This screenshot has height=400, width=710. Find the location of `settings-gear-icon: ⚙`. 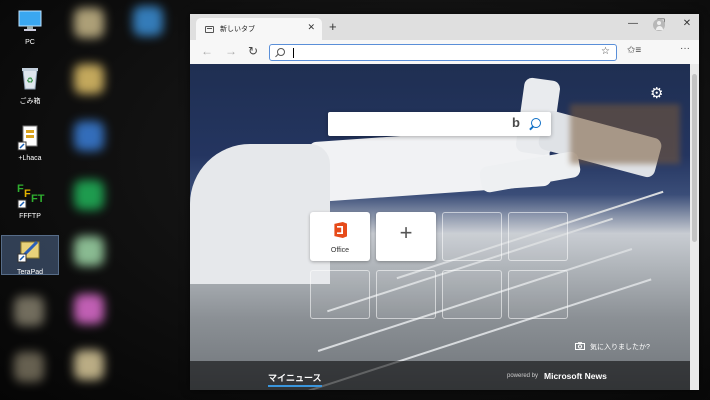

settings-gear-icon: ⚙ is located at coordinates (656, 93).